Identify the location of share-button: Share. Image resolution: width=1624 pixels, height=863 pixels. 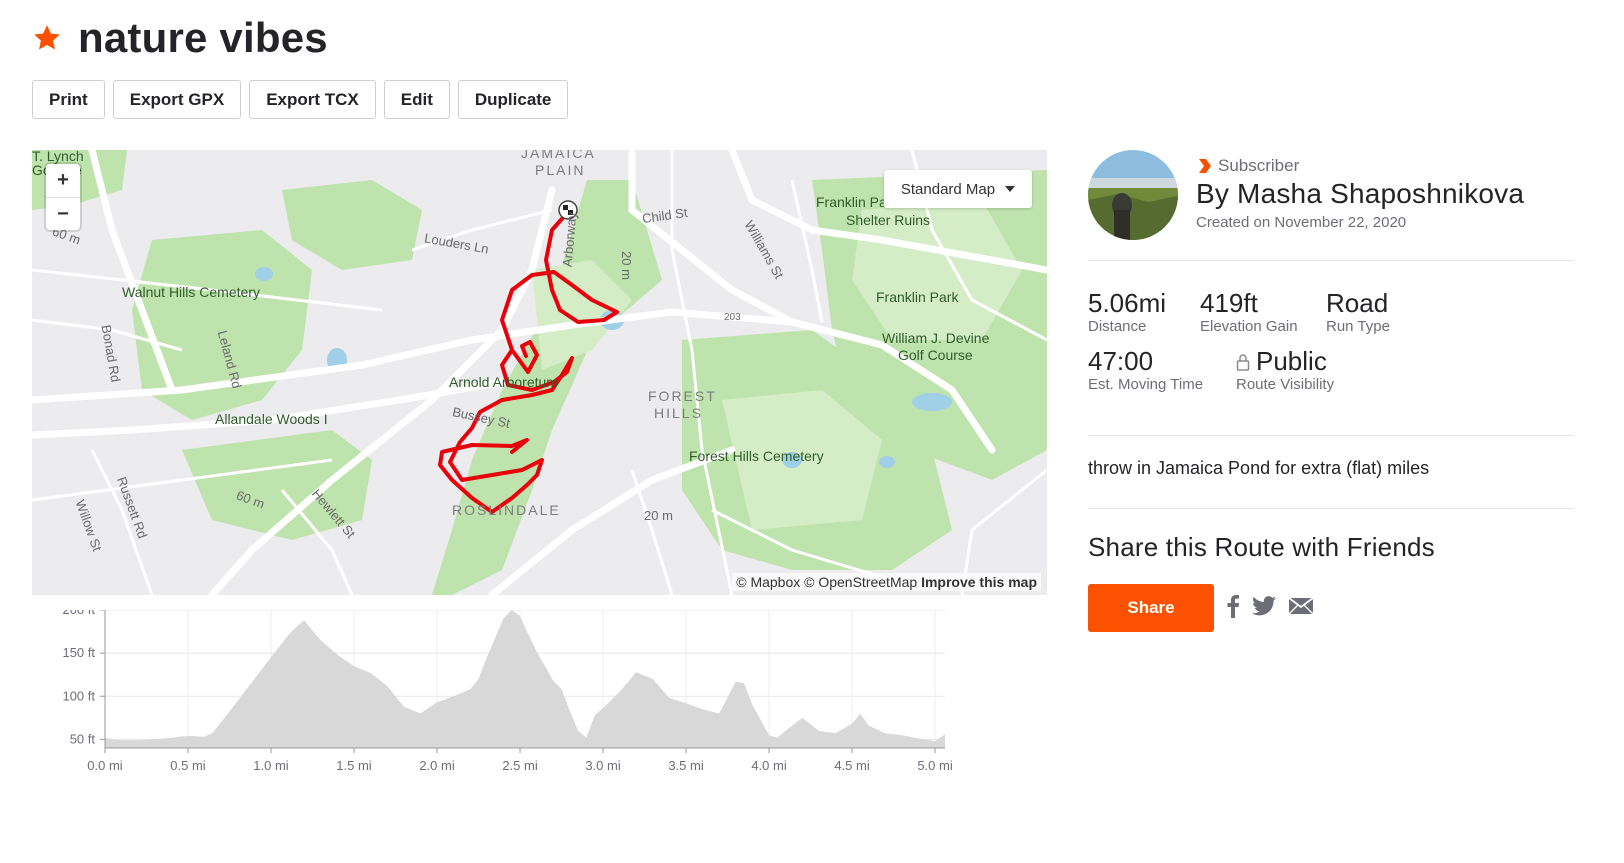
(1151, 608).